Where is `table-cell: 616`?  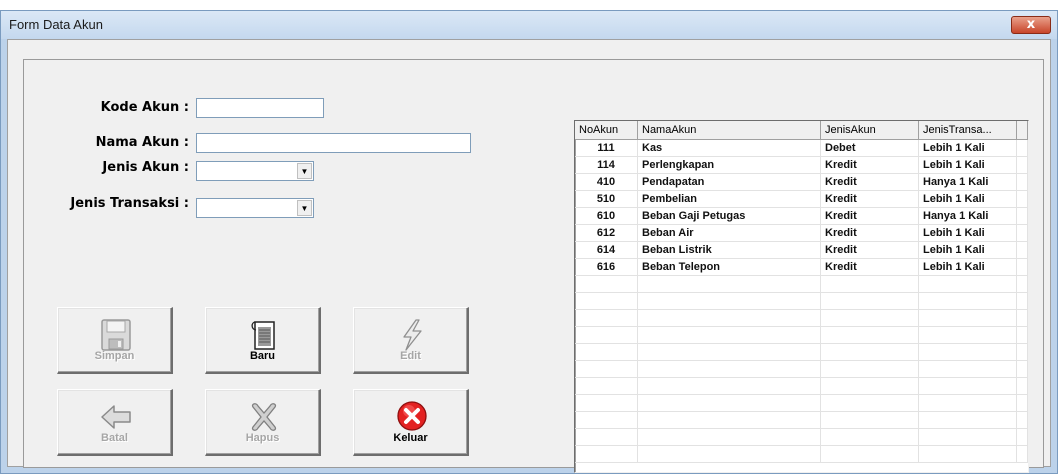
table-cell: 616 is located at coordinates (606, 267).